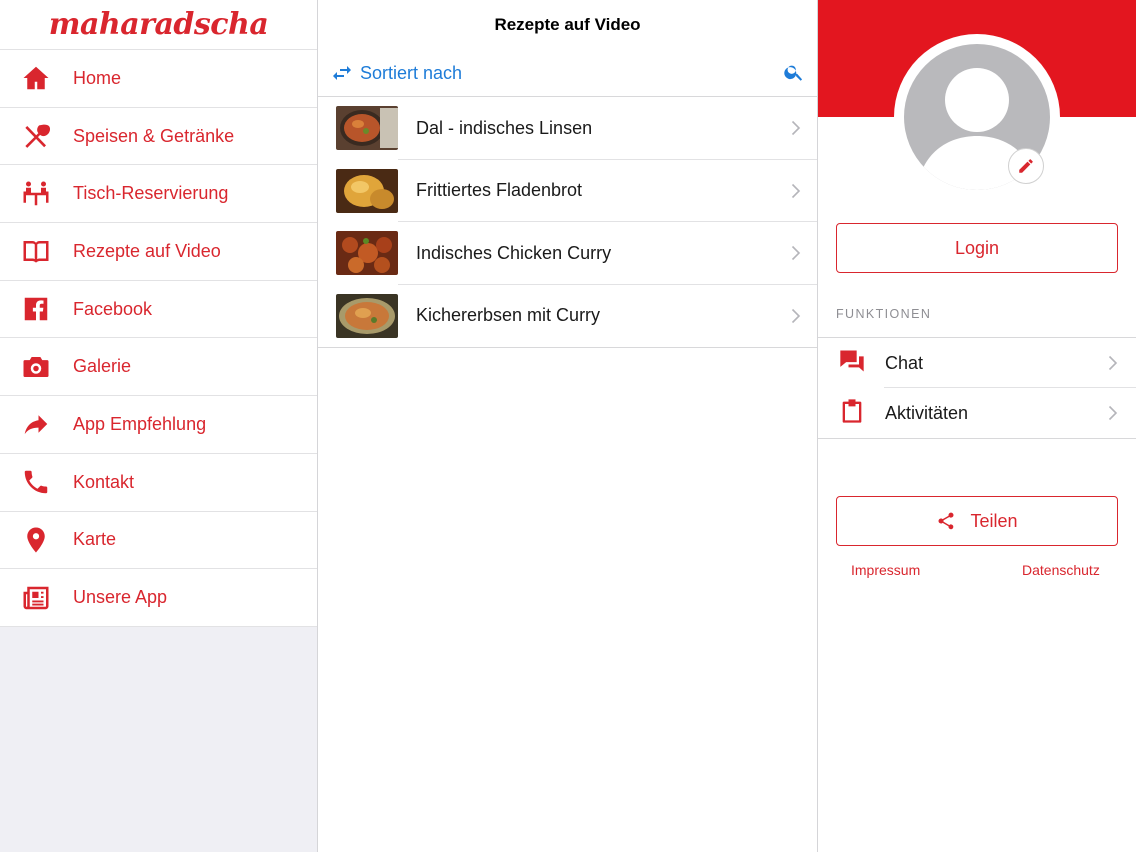  What do you see at coordinates (158, 367) in the screenshot?
I see `sidebar-item-galerie: Galerie` at bounding box center [158, 367].